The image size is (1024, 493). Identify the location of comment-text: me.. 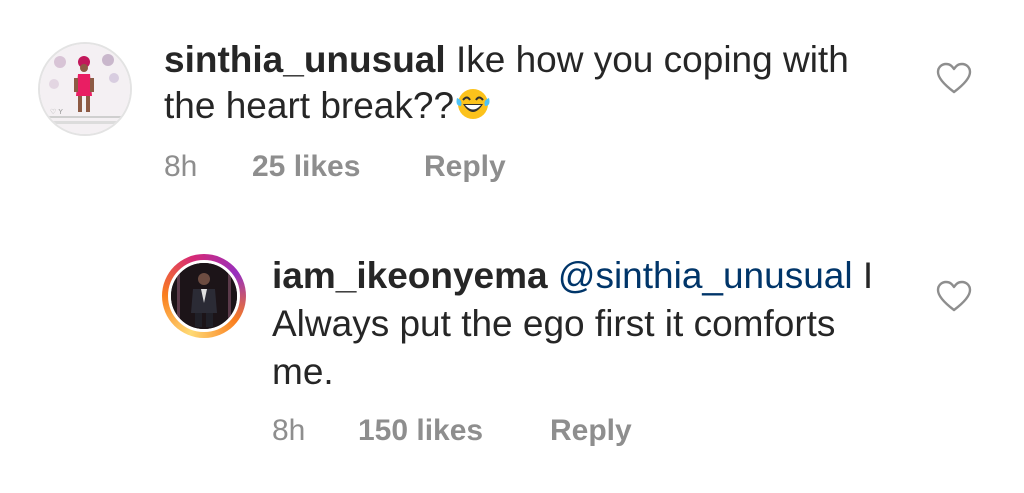
(303, 371).